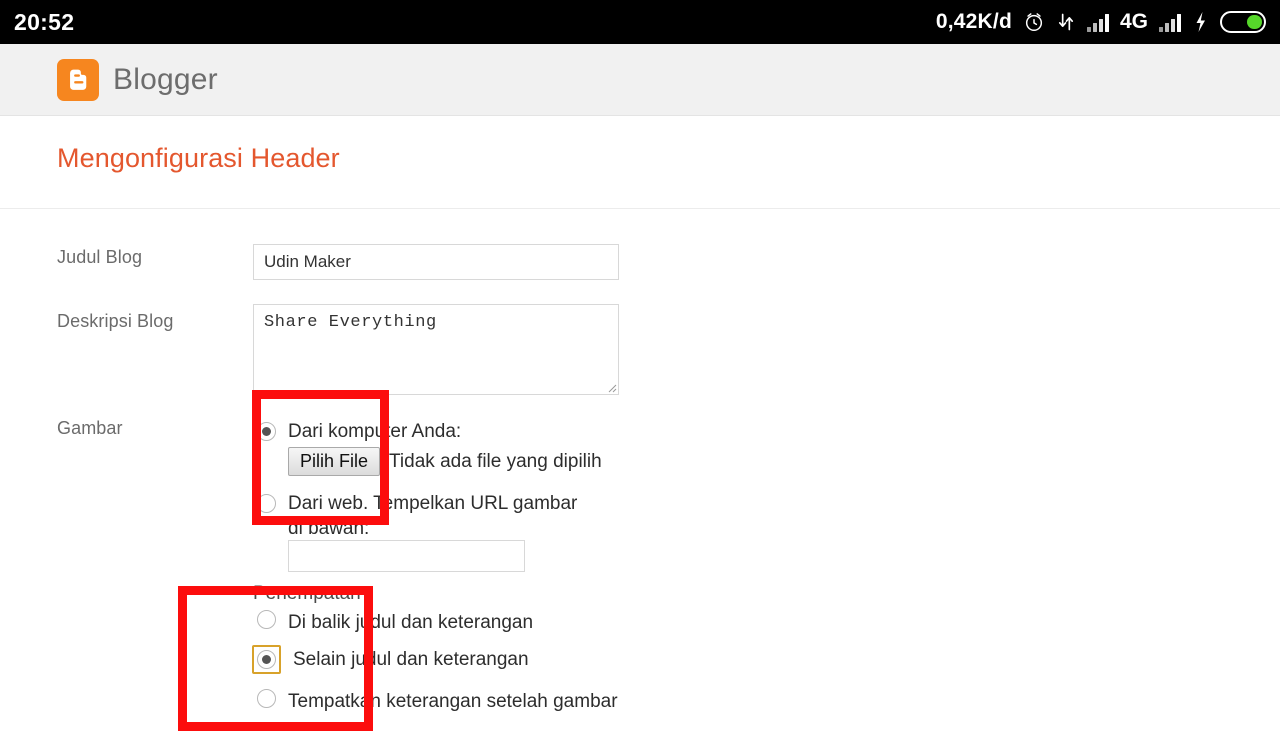 This screenshot has height=731, width=1280. Describe the element at coordinates (1097, 22) in the screenshot. I see `signal-bars-icon` at that location.